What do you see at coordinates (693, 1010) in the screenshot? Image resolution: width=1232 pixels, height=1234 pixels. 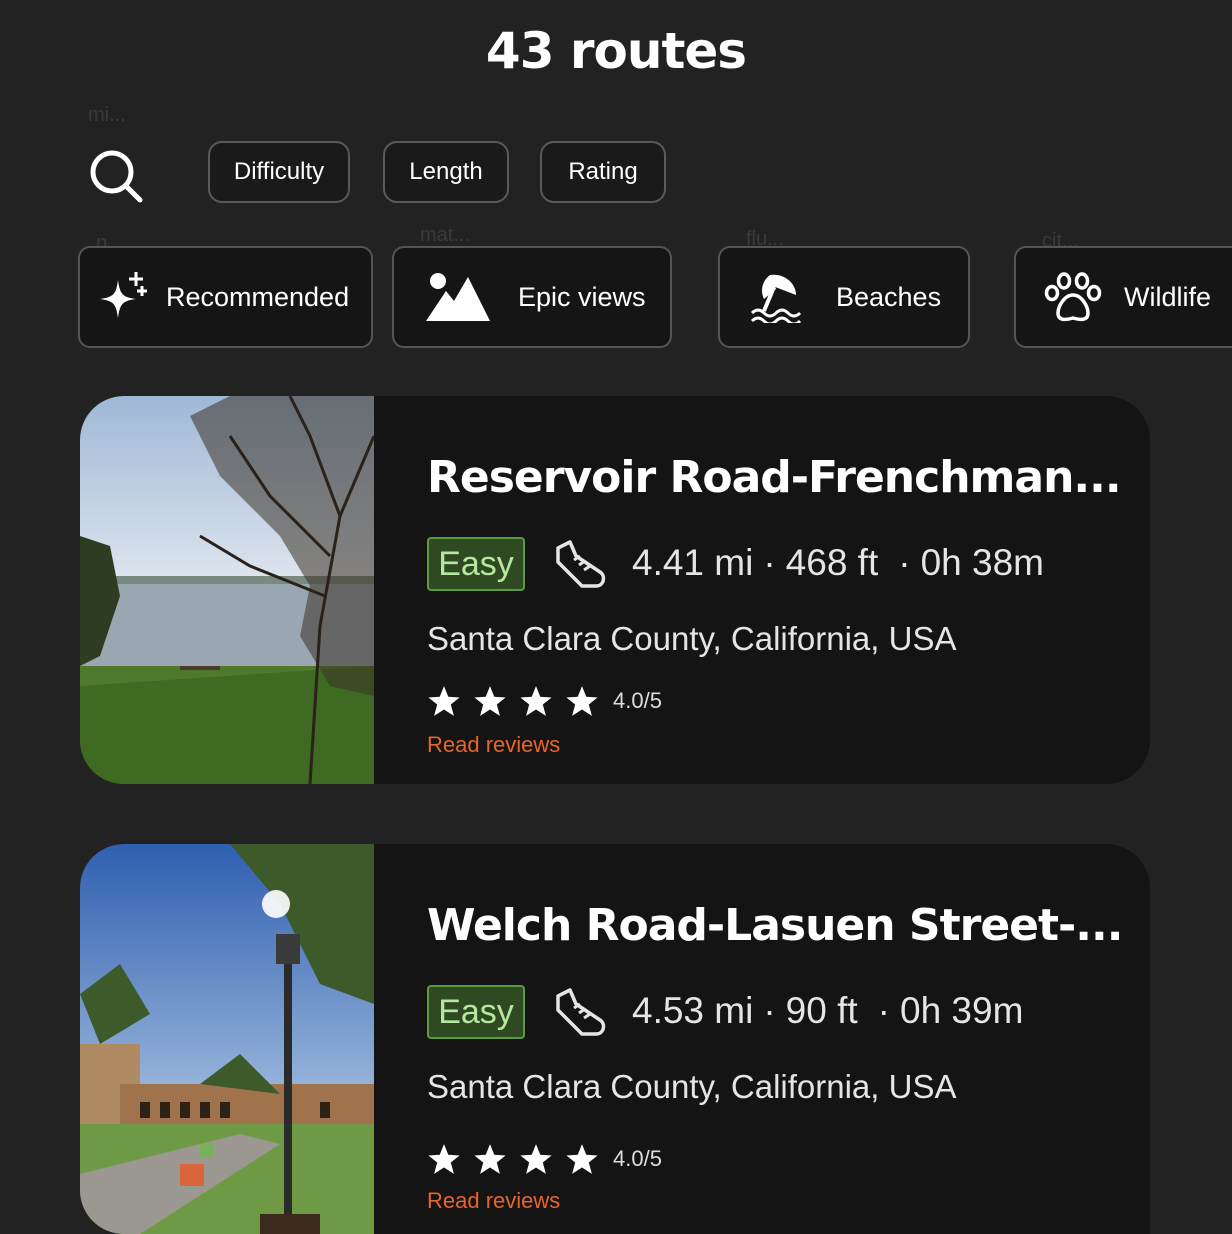 I see `route-distance: 4.53 mi` at bounding box center [693, 1010].